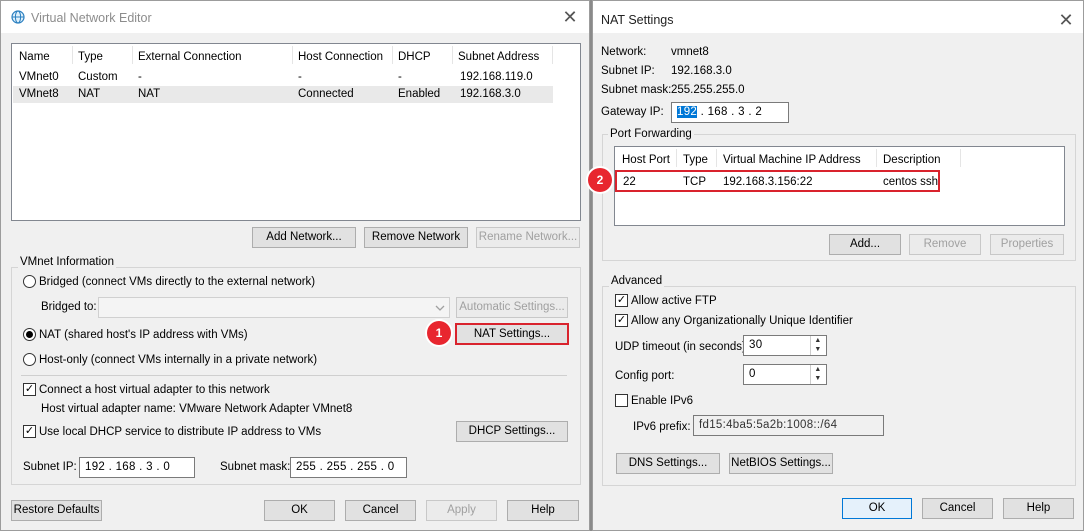 The height and width of the screenshot is (531, 1084). I want to click on remove-network-button: Remove Network, so click(416, 237).